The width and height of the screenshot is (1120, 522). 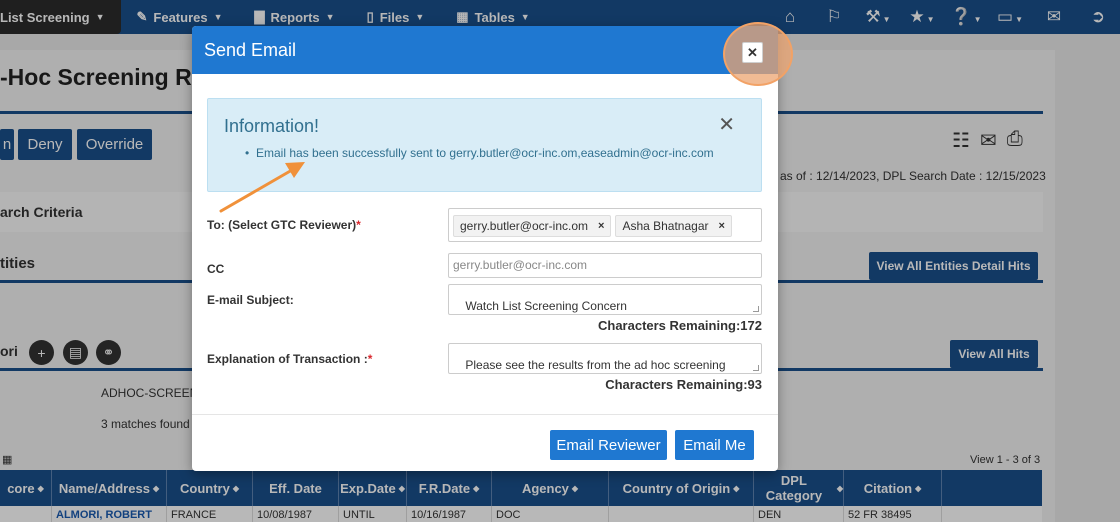 I want to click on cc-label: CC, so click(x=216, y=269).